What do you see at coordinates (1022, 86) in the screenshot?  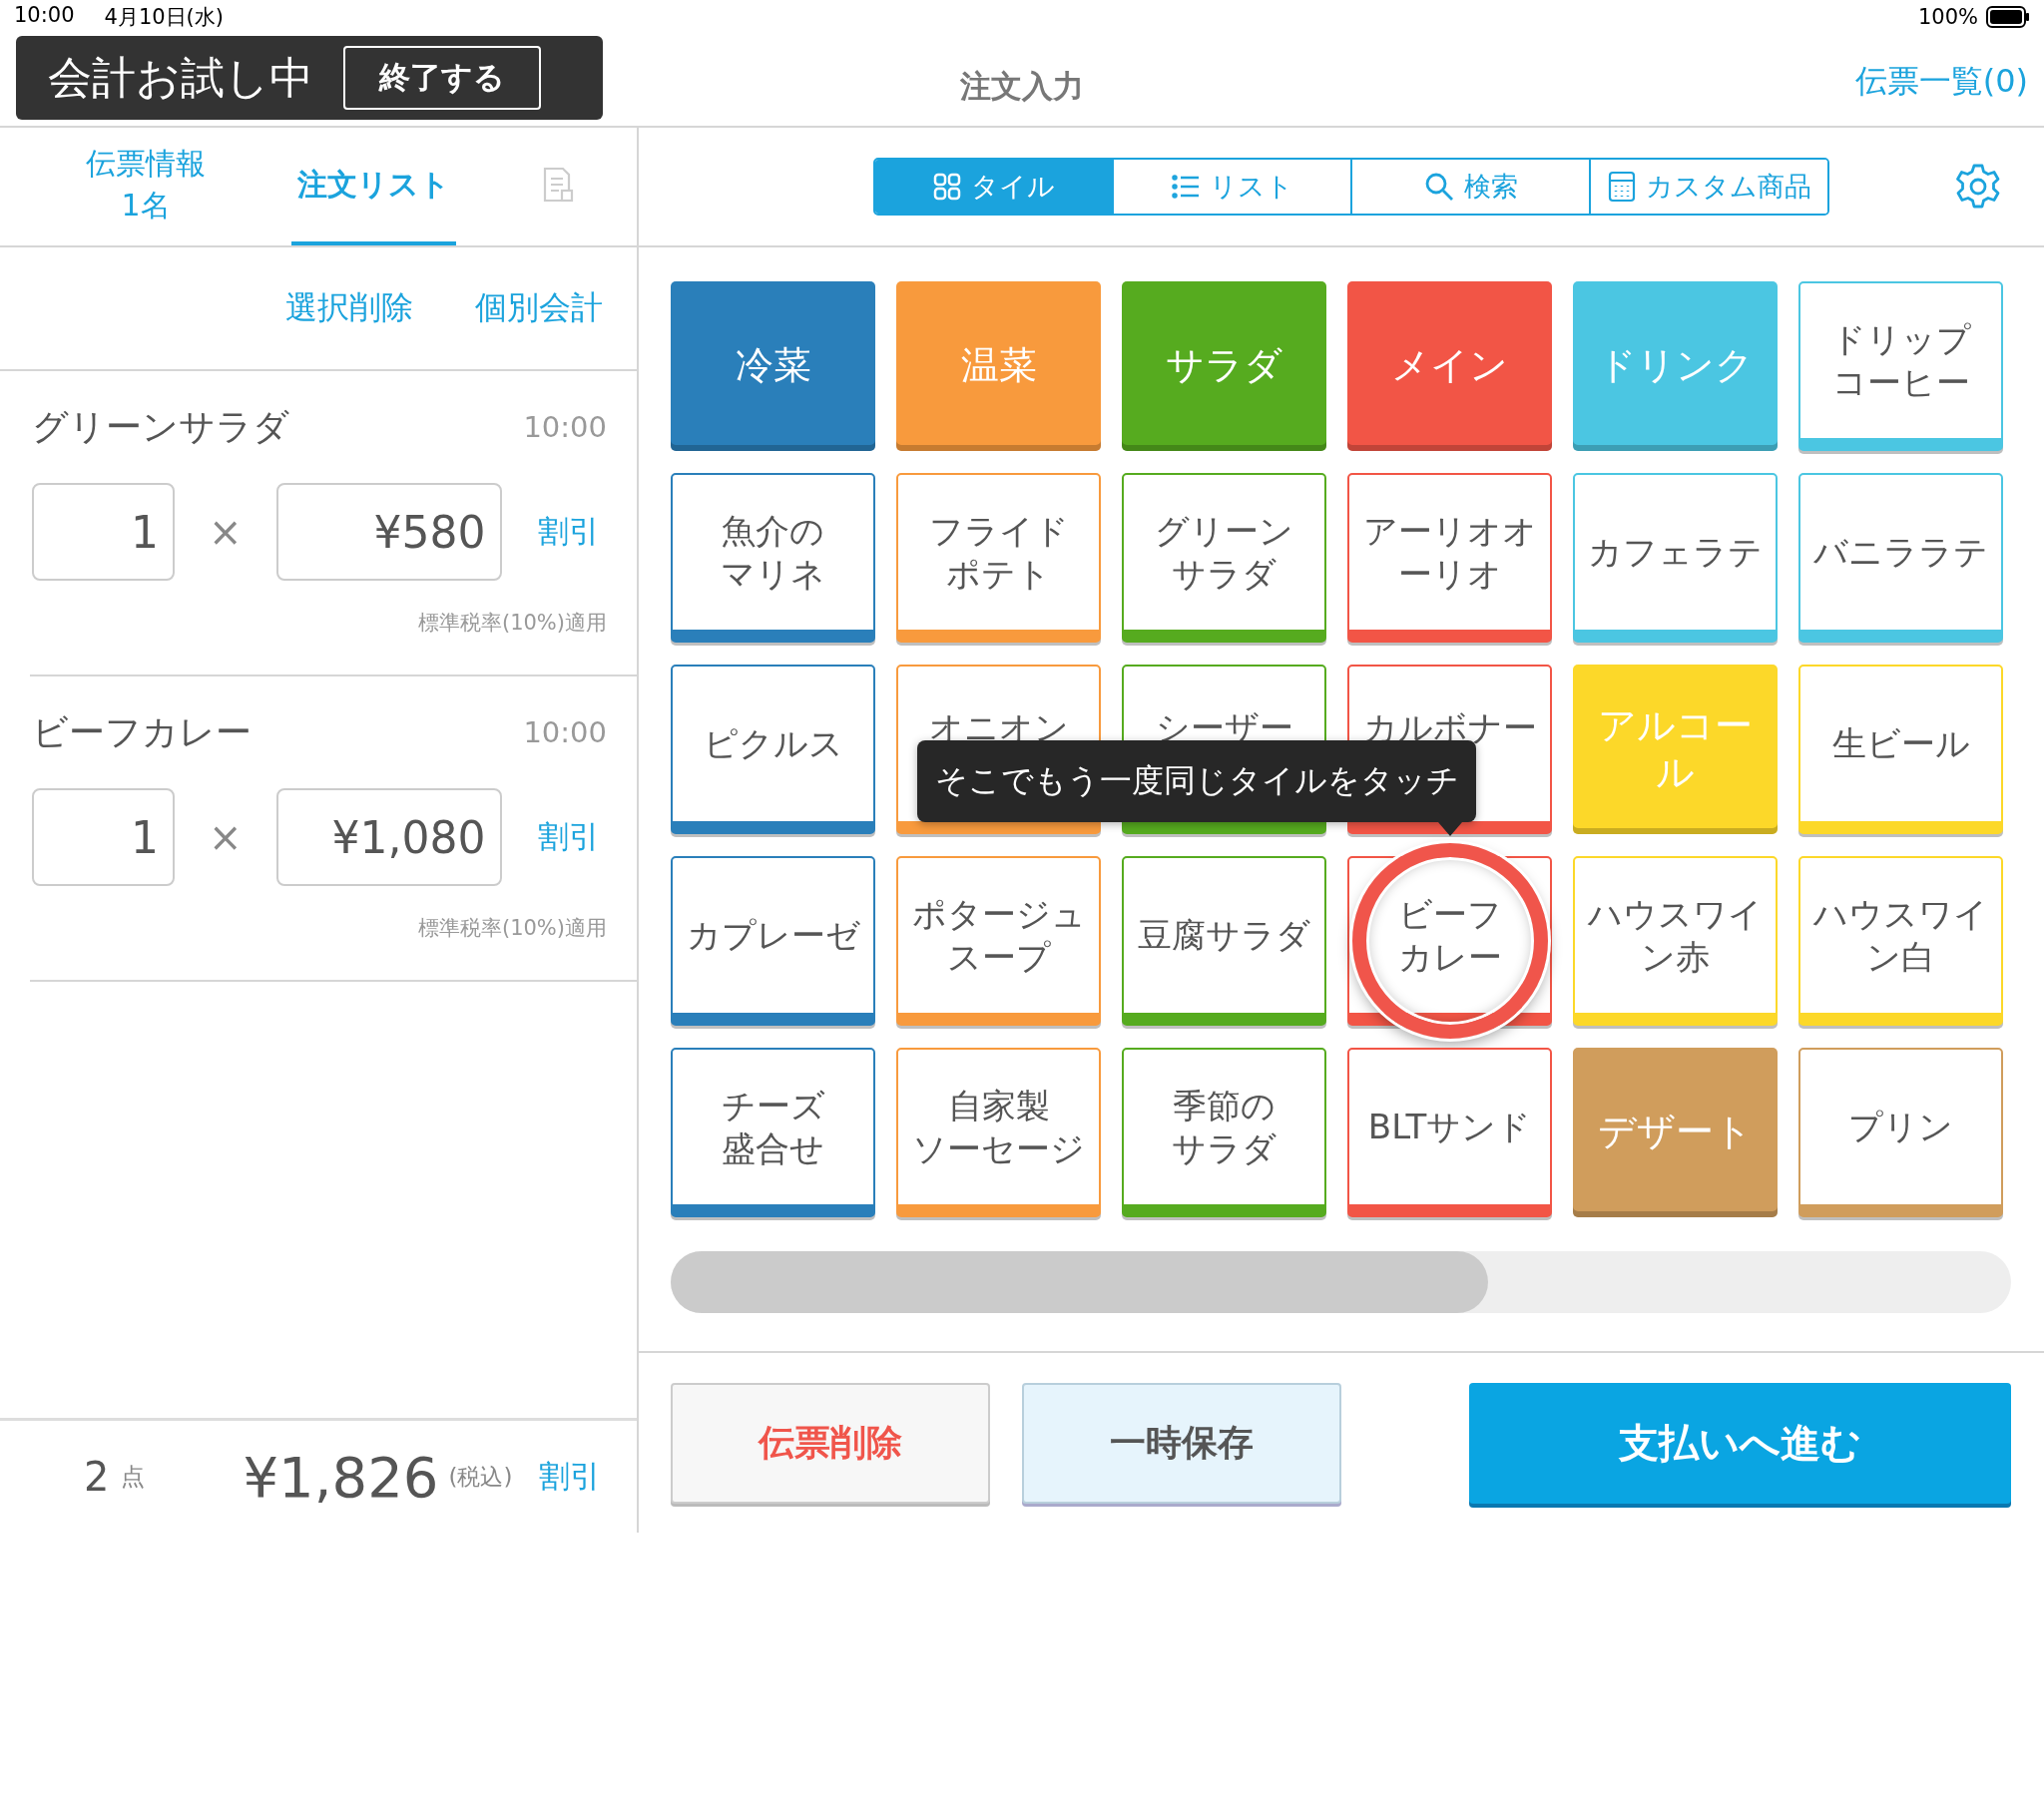 I see `screen-title: 注文入力` at bounding box center [1022, 86].